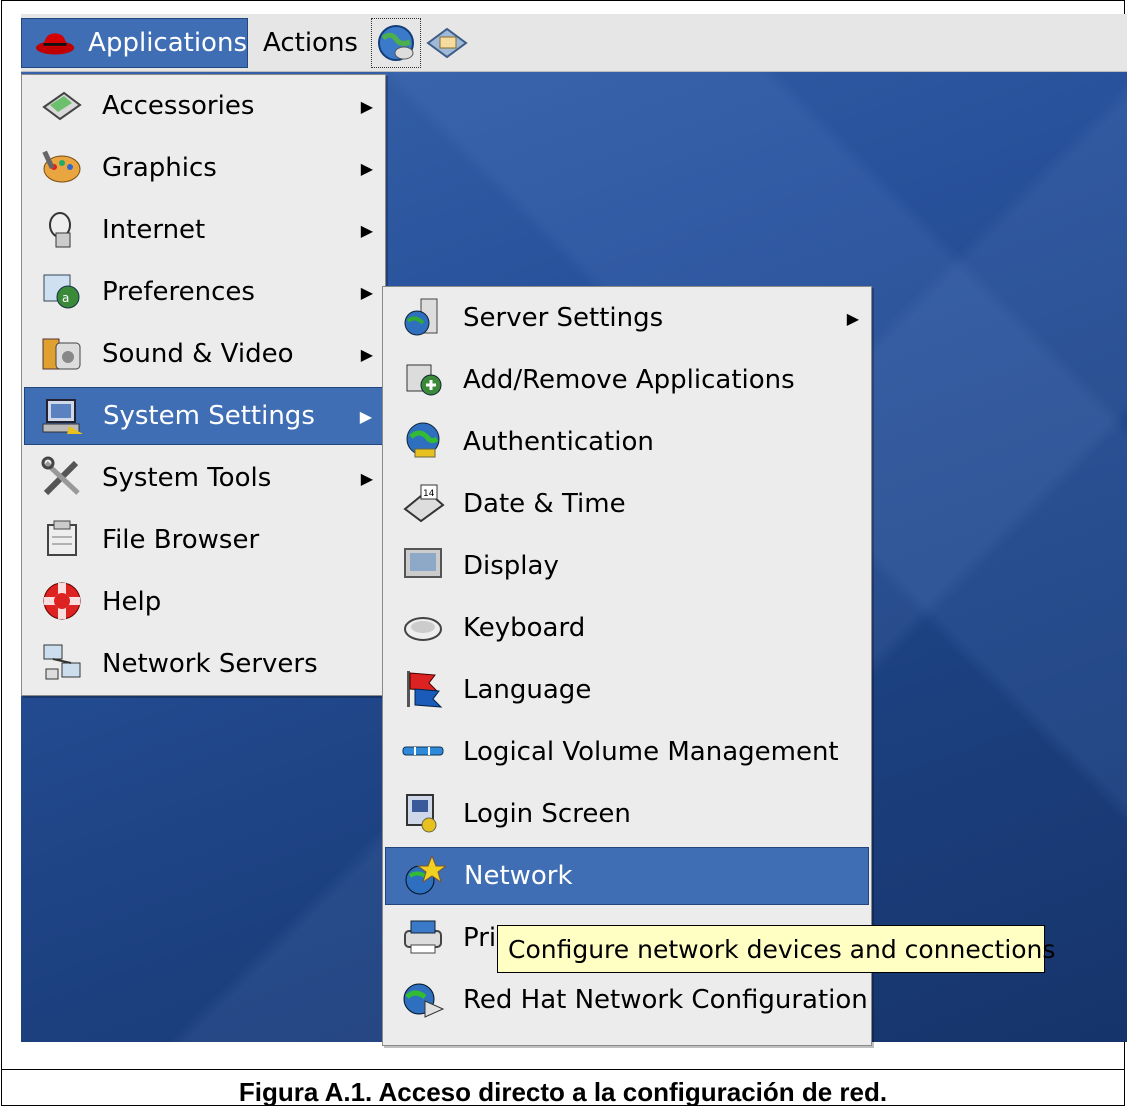 Image resolution: width=1129 pixels, height=1106 pixels. Describe the element at coordinates (429, 494) in the screenshot. I see `svg-text: 14` at that location.